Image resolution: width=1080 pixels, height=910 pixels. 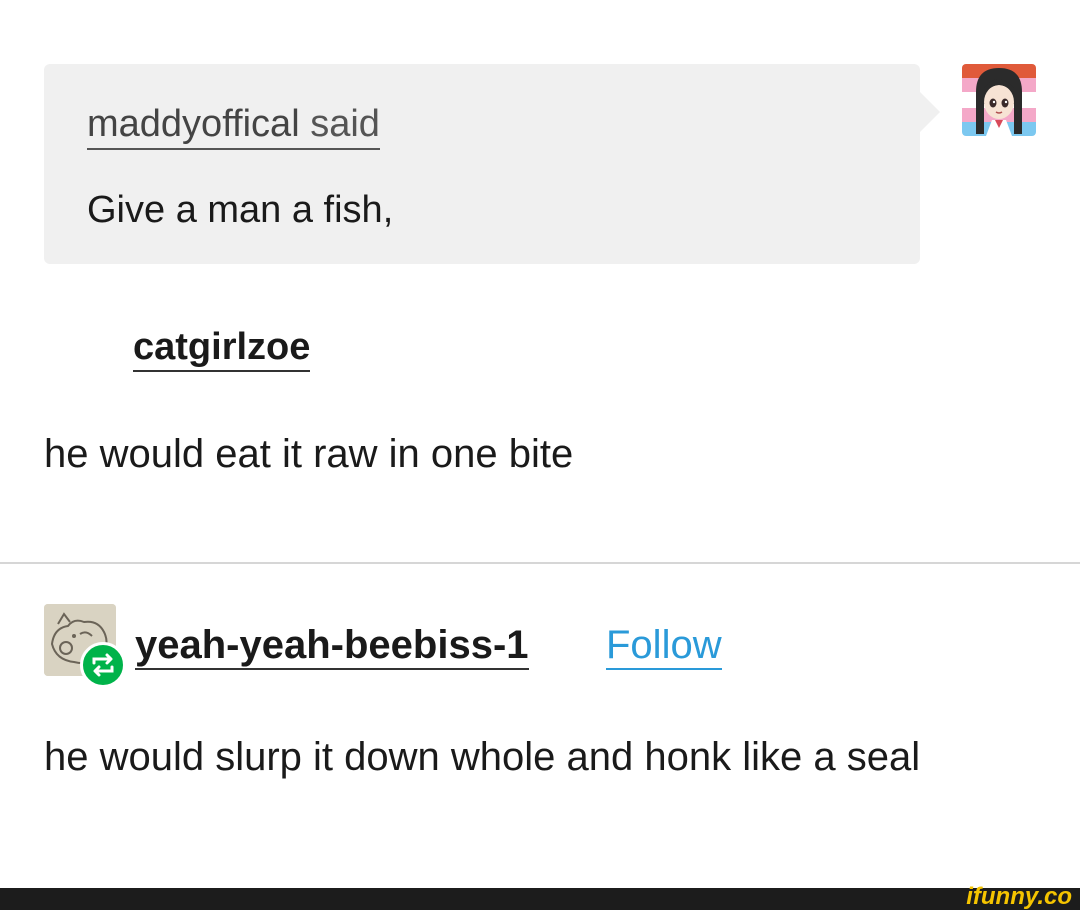 I want to click on anime-girl-avatar-icon, so click(x=999, y=100).